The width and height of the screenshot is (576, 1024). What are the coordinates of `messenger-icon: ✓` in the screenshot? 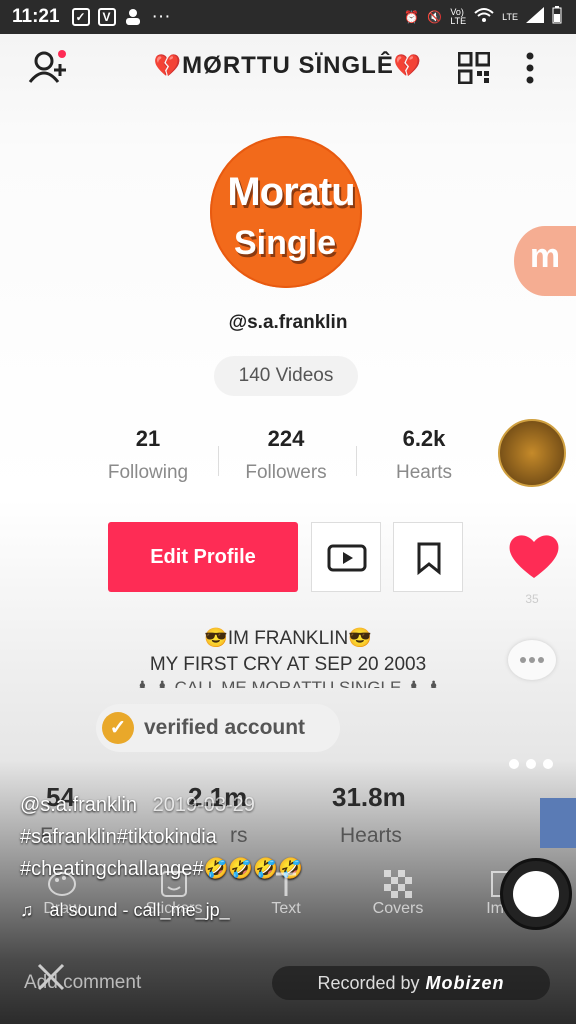 It's located at (80, 17).